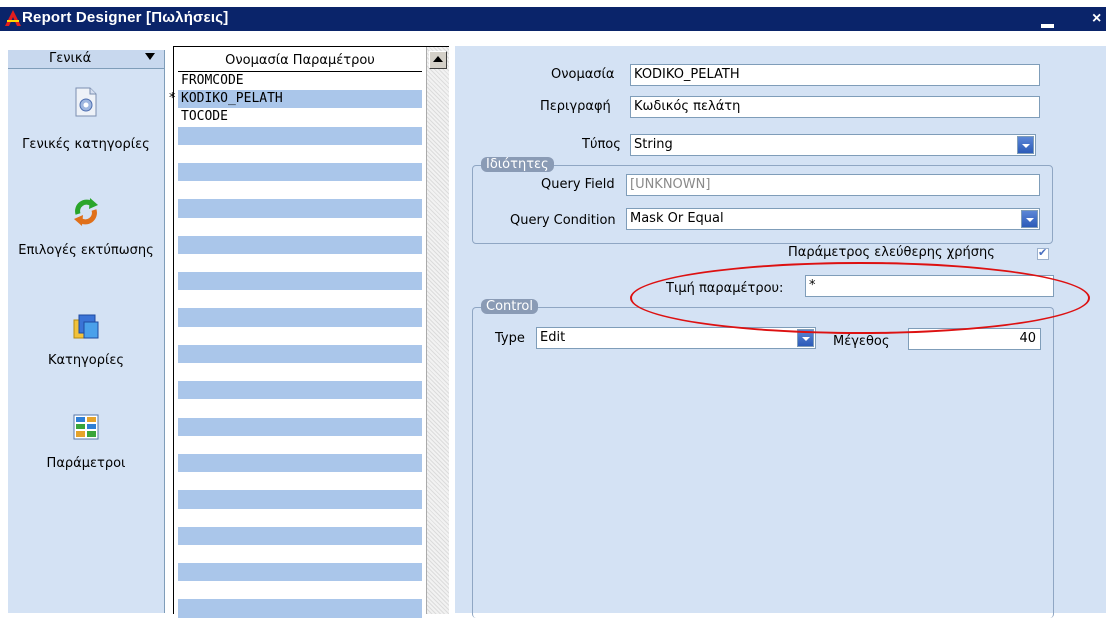  I want to click on sidebar-item-parameters: Παράμετροι, so click(86, 443).